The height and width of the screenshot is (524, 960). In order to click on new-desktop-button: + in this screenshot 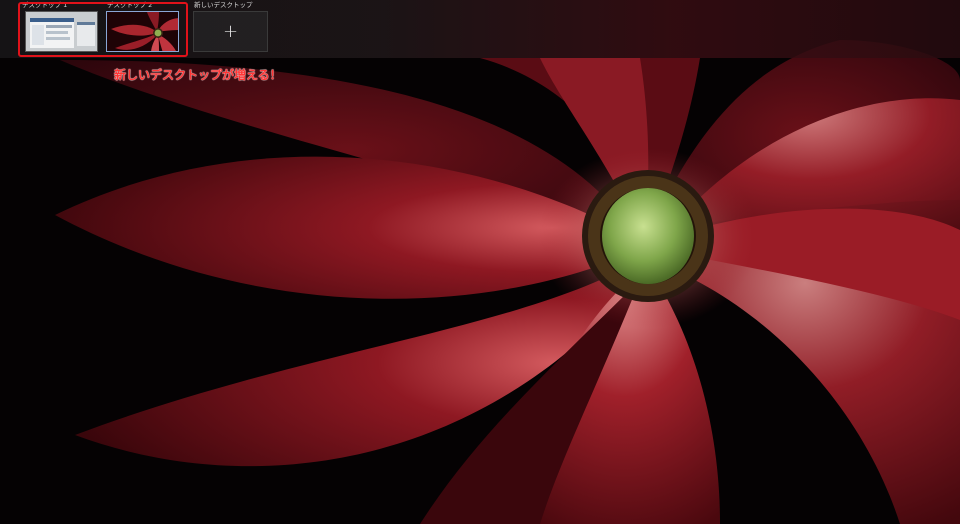, I will do `click(230, 31)`.